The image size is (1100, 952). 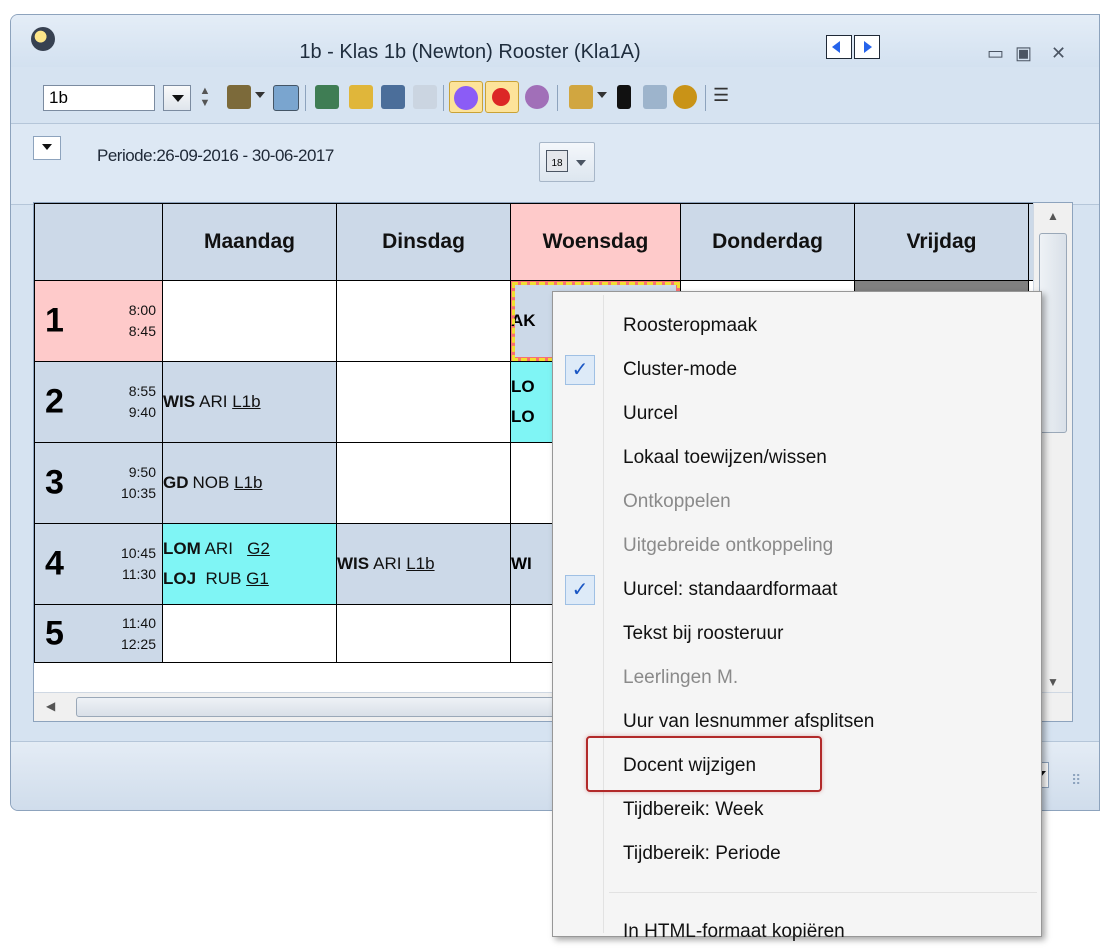 What do you see at coordinates (734, 931) in the screenshot?
I see `menu-item-label: In HTML-formaat kopiëren` at bounding box center [734, 931].